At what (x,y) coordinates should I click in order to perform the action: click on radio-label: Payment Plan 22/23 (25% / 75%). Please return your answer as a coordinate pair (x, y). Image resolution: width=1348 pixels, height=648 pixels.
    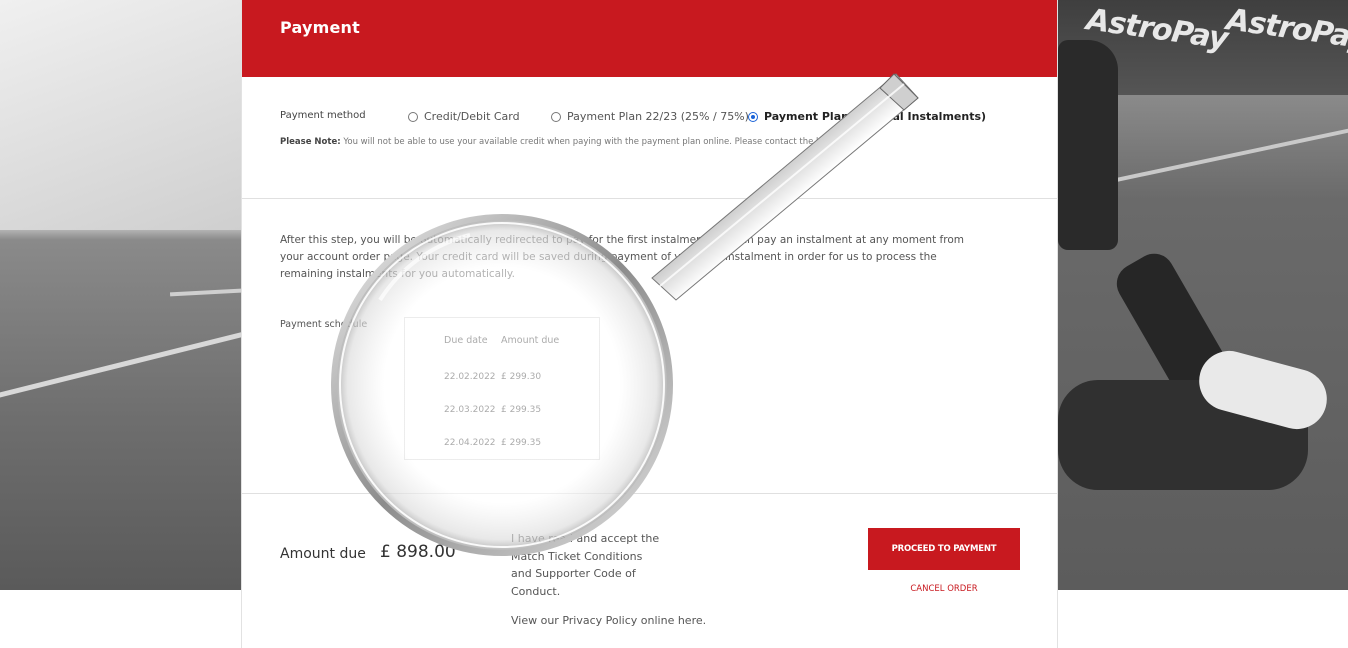
    Looking at the image, I should click on (658, 116).